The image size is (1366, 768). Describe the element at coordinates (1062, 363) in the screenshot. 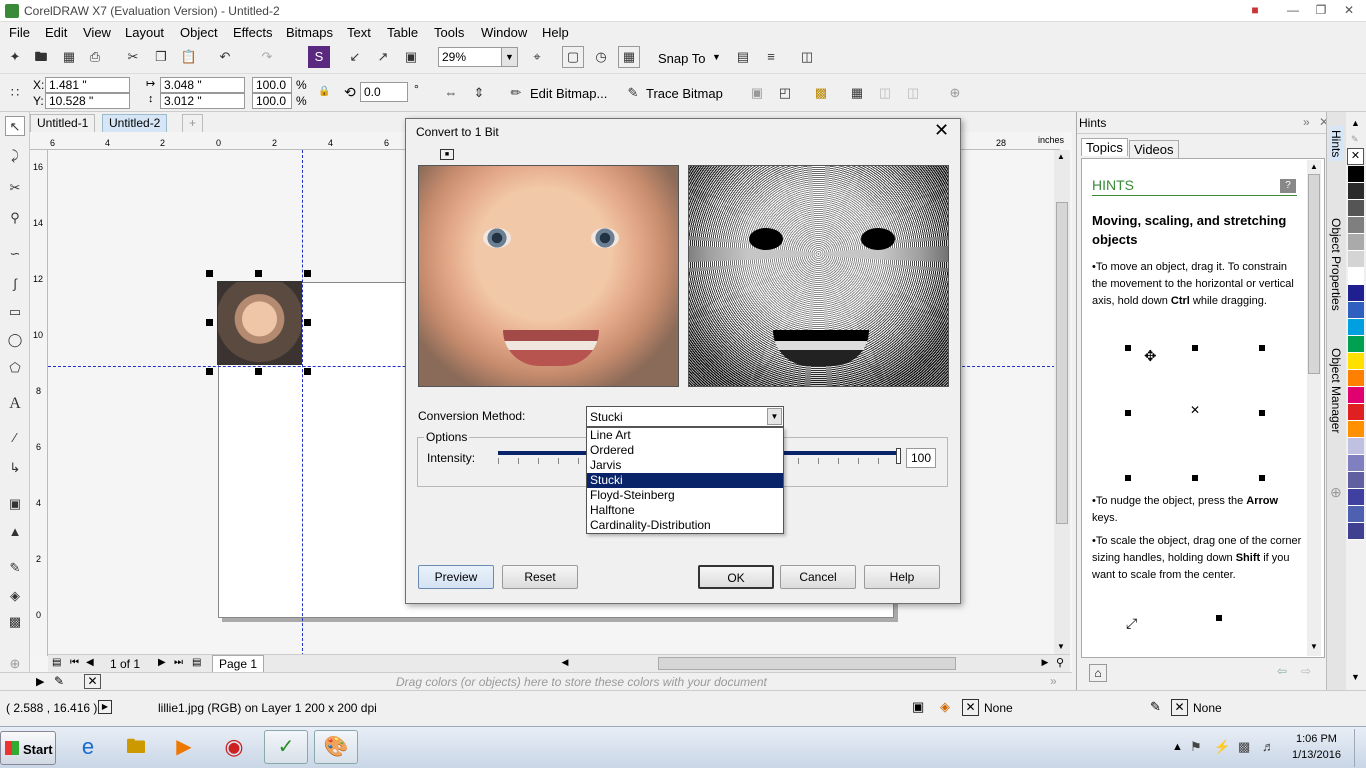

I see `vertical-scroll-thumb` at that location.